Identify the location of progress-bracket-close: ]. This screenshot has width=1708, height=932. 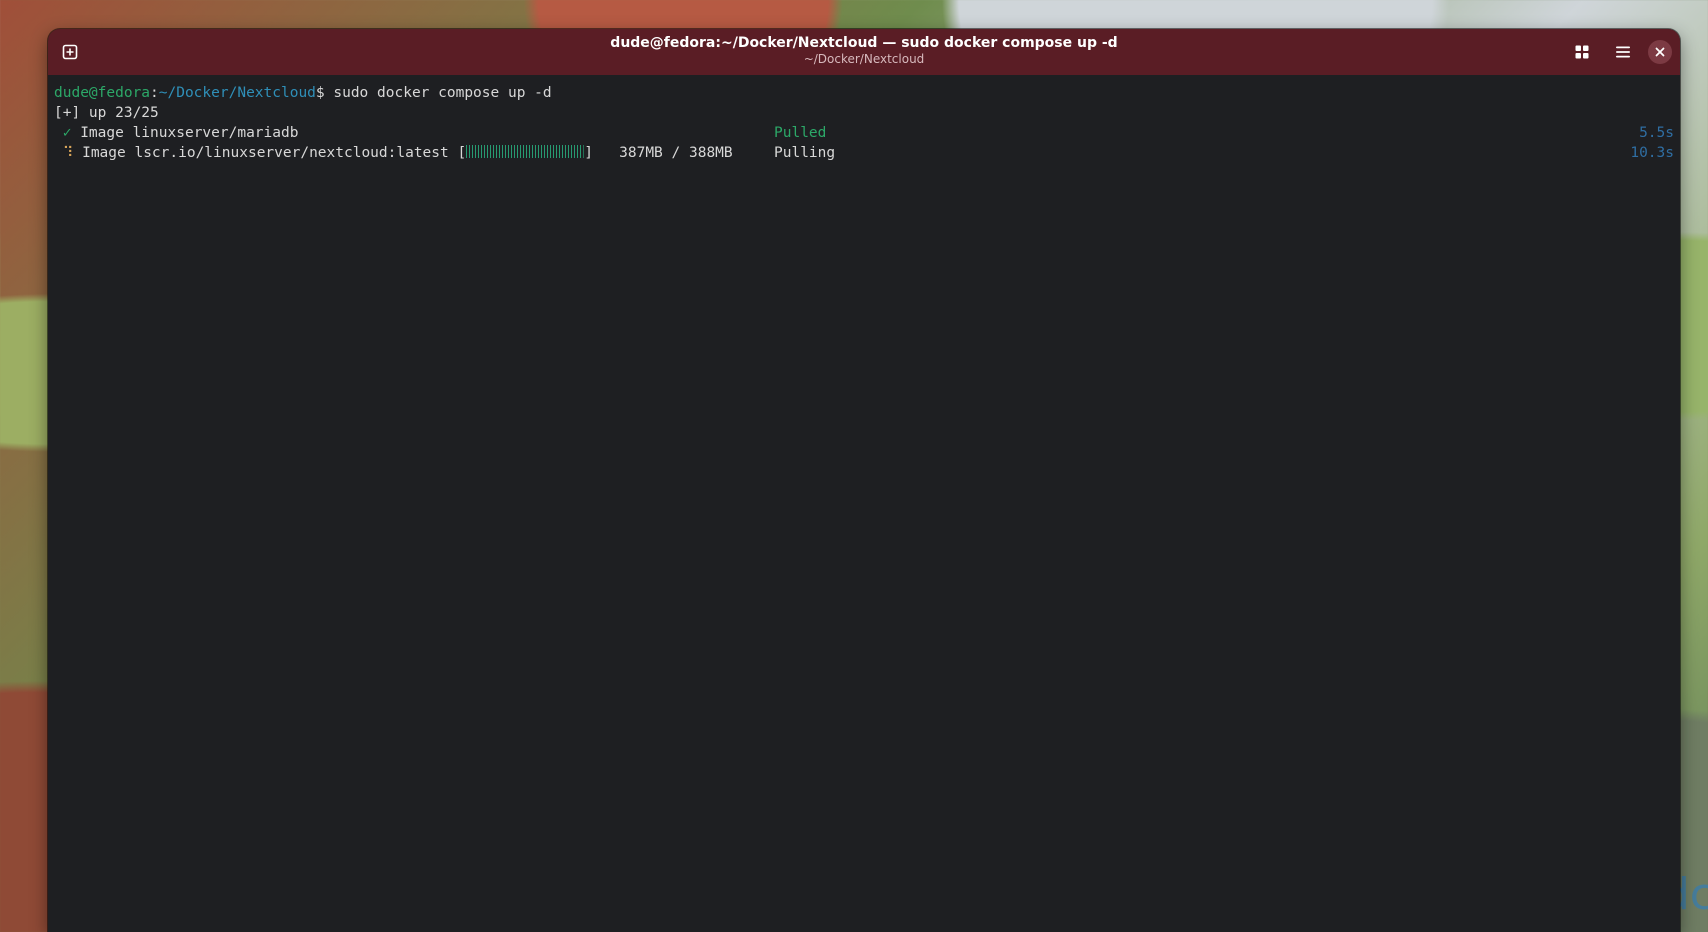
(588, 153).